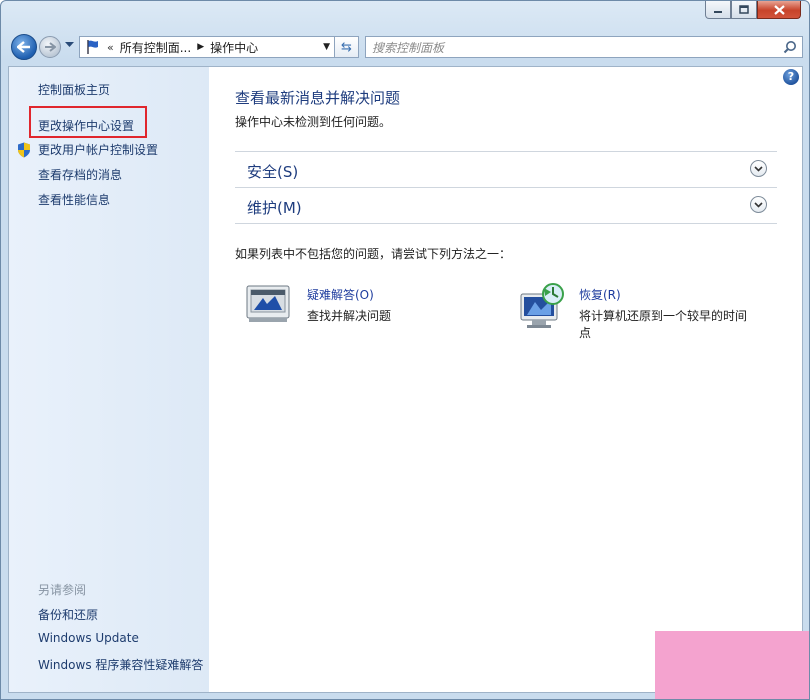  Describe the element at coordinates (234, 47) in the screenshot. I see `breadcrumb-action-center: 操作中心` at that location.